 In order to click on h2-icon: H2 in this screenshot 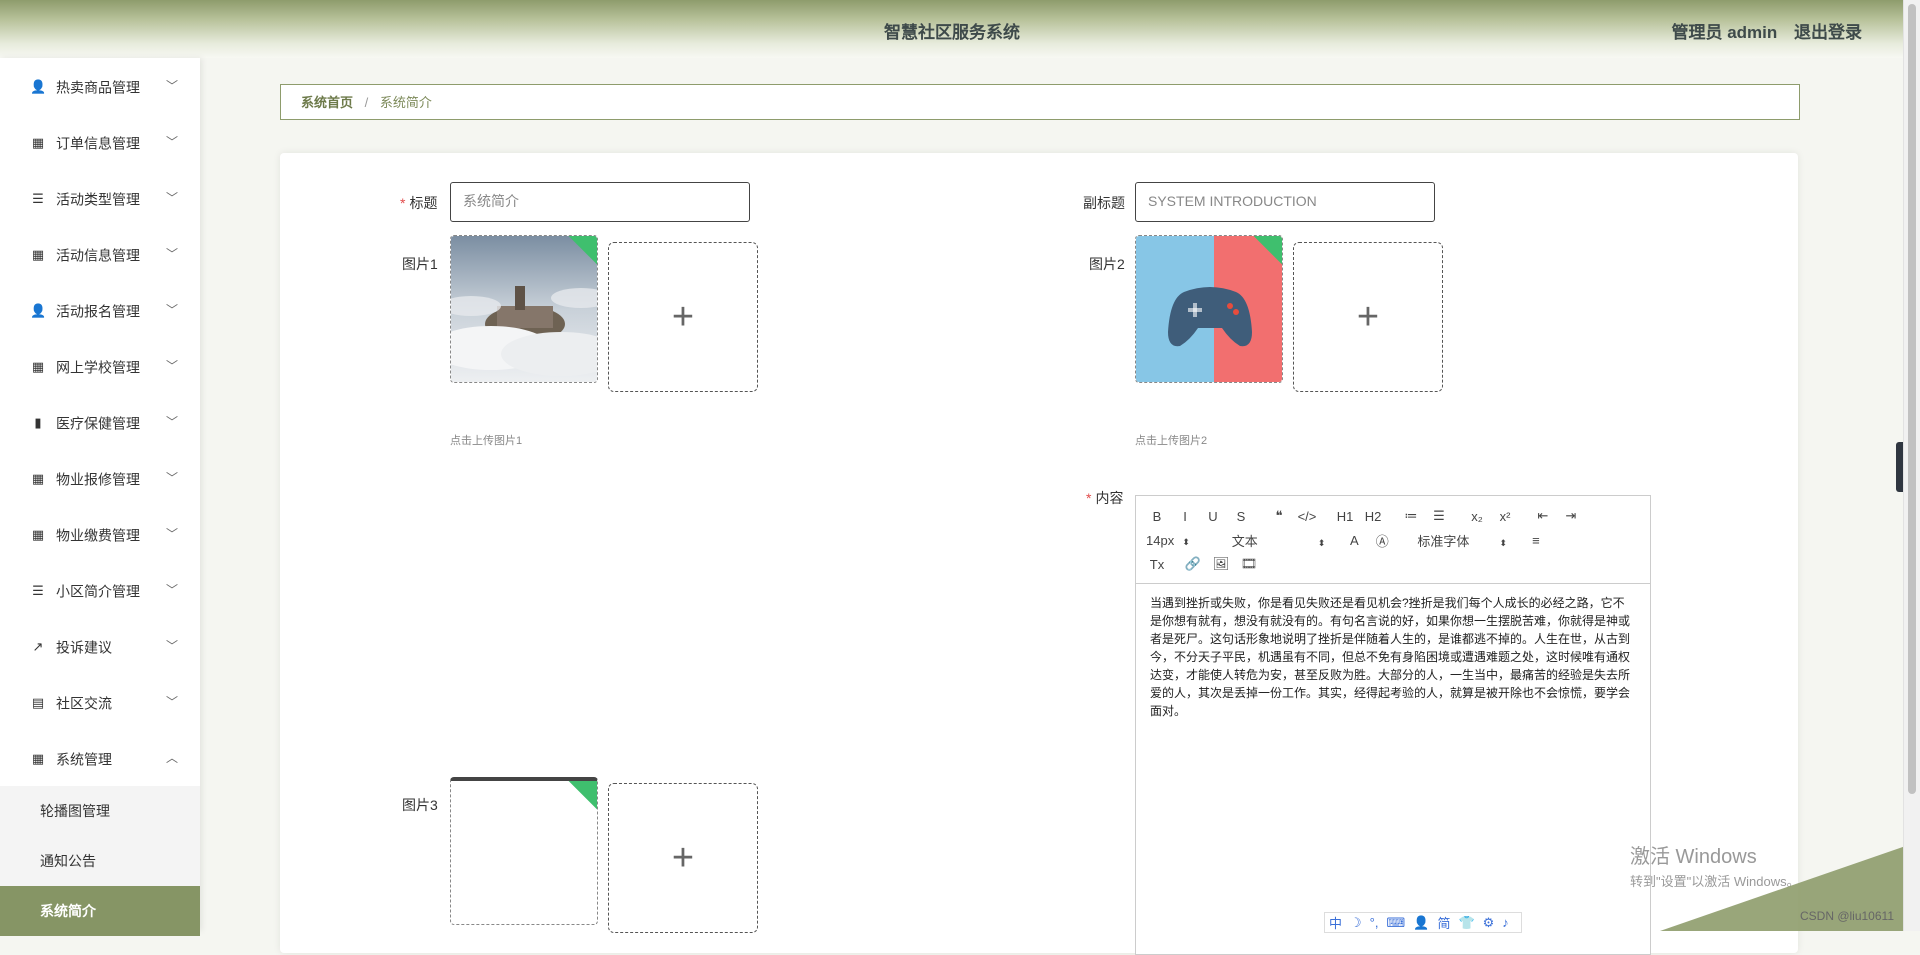, I will do `click(1373, 516)`.